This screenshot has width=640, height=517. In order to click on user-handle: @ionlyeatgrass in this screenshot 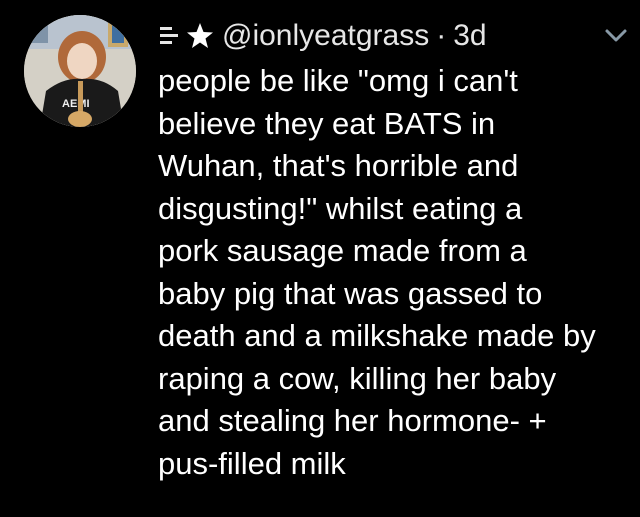, I will do `click(325, 36)`.